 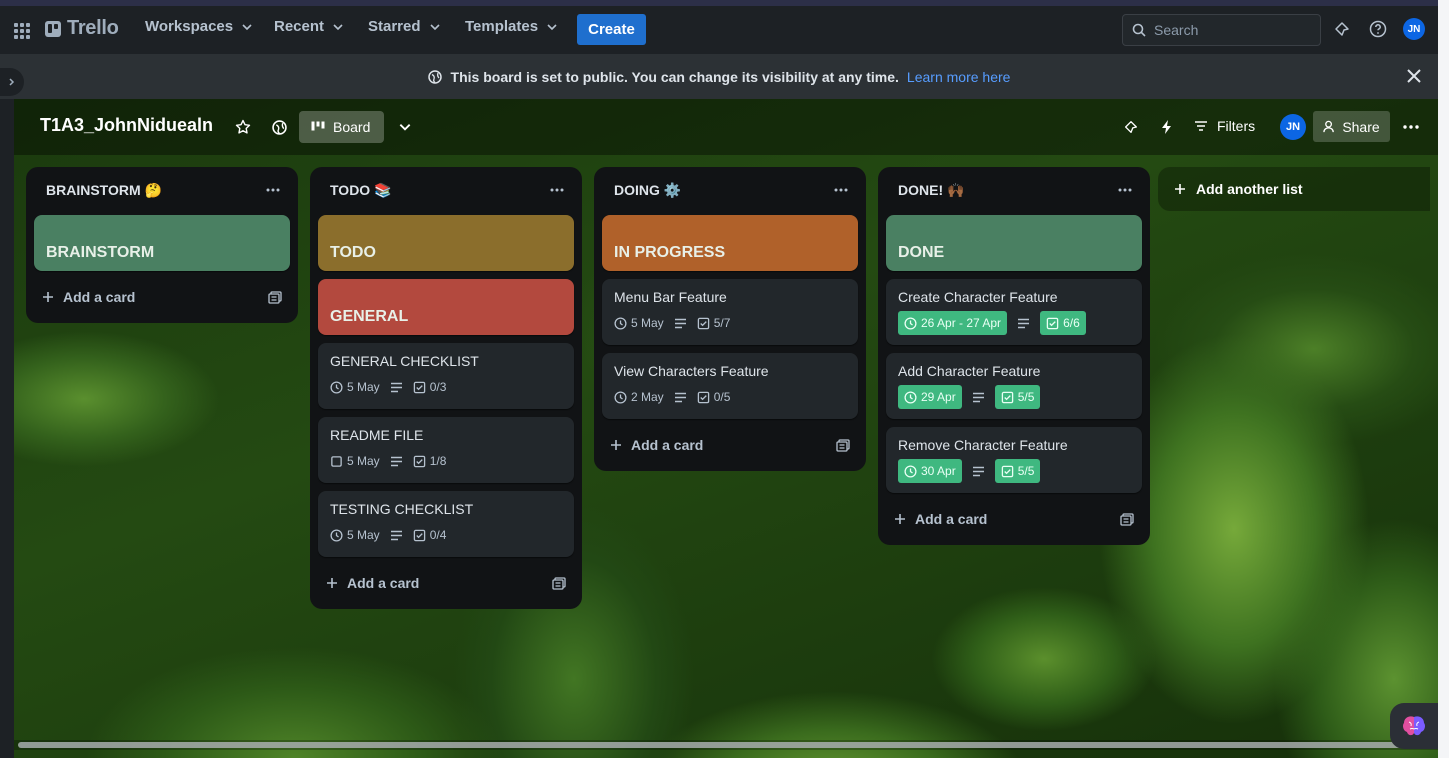 I want to click on trello-logo-icon, so click(x=53, y=28).